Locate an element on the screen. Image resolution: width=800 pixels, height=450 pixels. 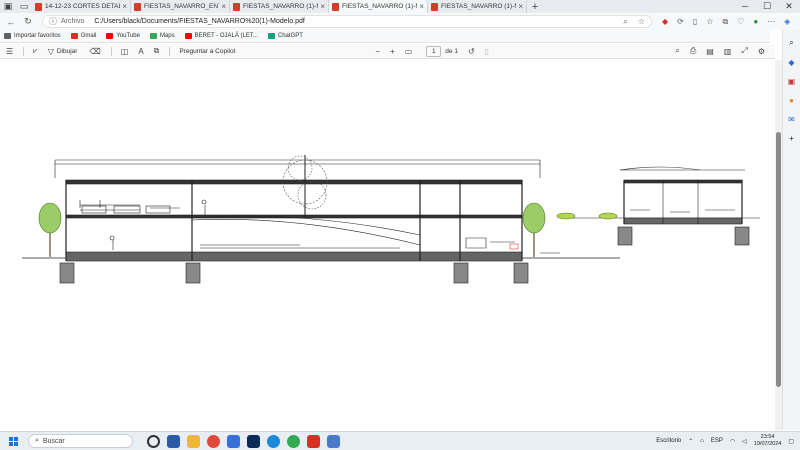
page-view-icon: ◫ is located at coordinates (125, 51).